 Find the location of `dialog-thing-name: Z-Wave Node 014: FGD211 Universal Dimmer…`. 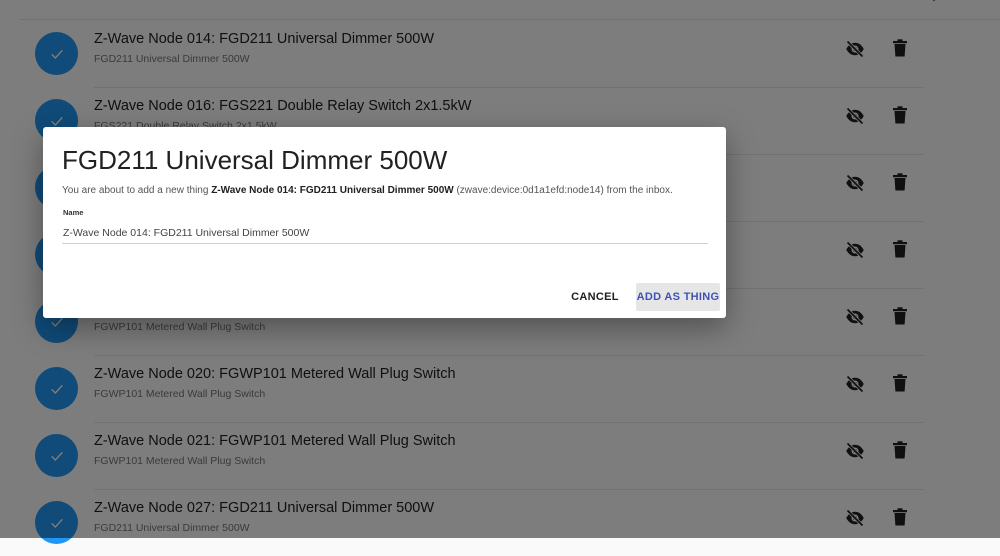

dialog-thing-name: Z-Wave Node 014: FGD211 Universal Dimmer… is located at coordinates (332, 190).